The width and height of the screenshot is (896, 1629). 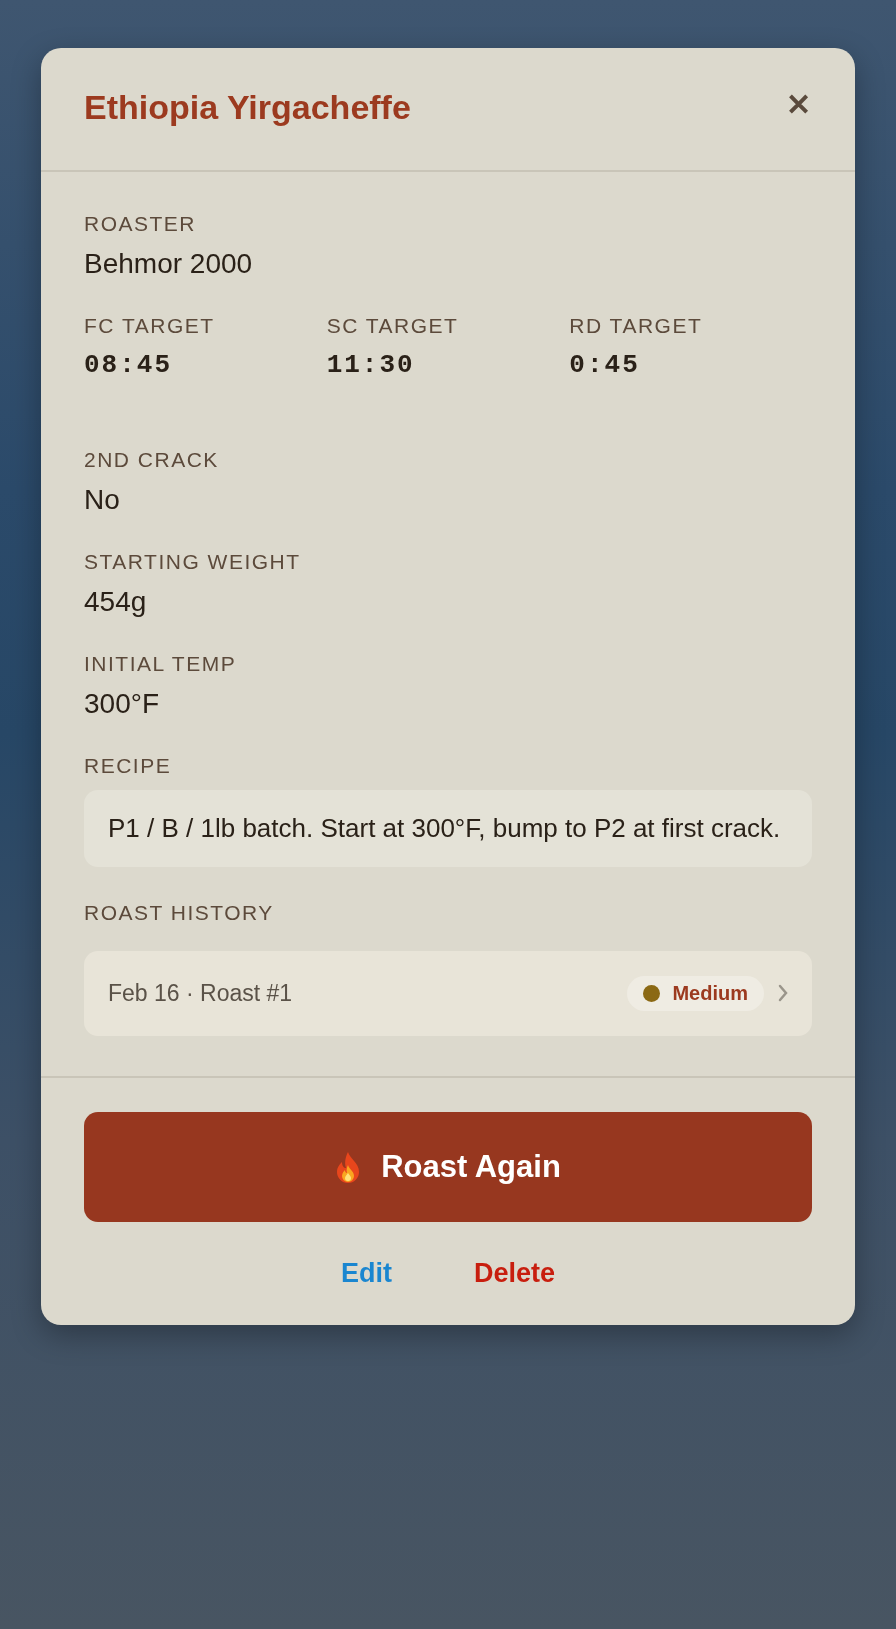 What do you see at coordinates (247, 107) in the screenshot?
I see `dialog-title: Ethiopia Yirgacheffe` at bounding box center [247, 107].